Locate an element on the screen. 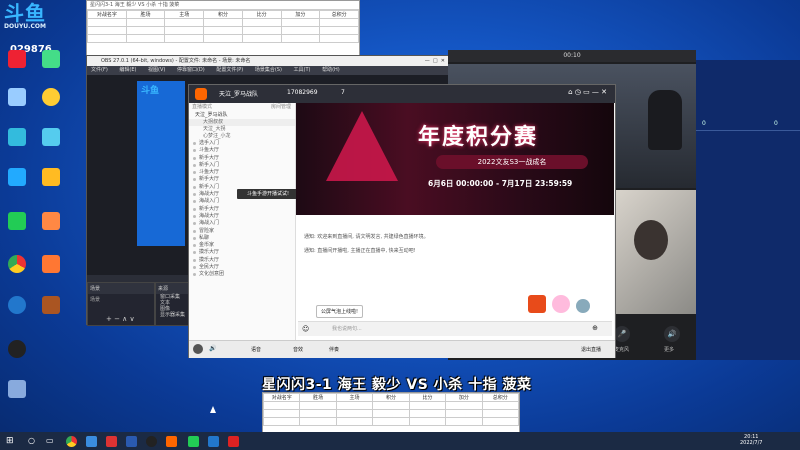 The width and height of the screenshot is (800, 450). fans-count: 7 is located at coordinates (343, 92).